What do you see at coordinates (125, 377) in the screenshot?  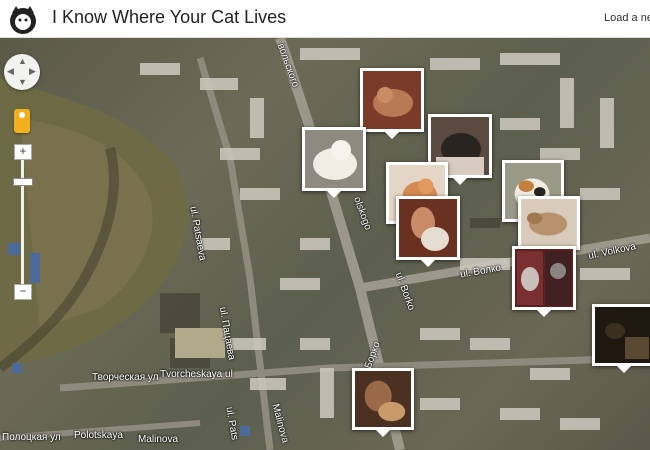 I see `street-label-tvorcheskaya-ru: Творческая ул` at bounding box center [125, 377].